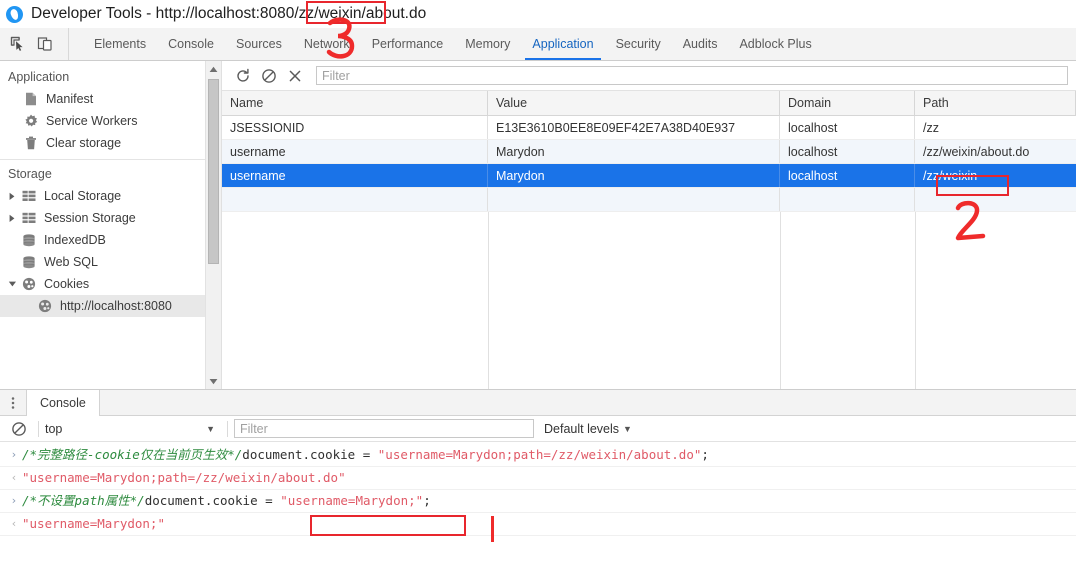 The height and width of the screenshot is (565, 1076). I want to click on tab-audits: Audits, so click(700, 44).